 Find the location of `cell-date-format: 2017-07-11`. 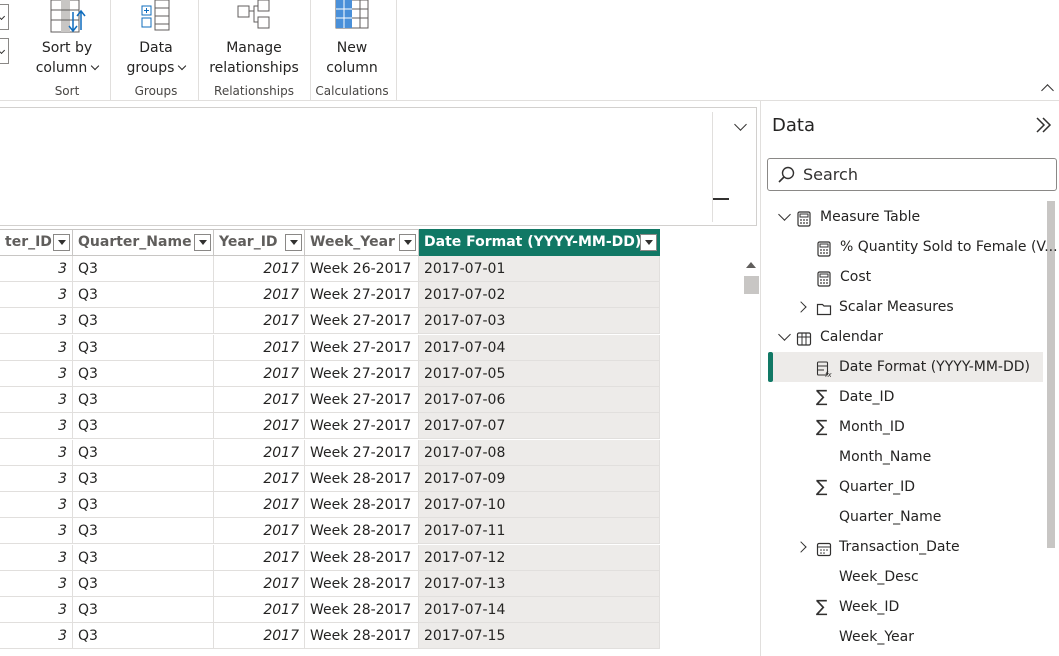

cell-date-format: 2017-07-11 is located at coordinates (539, 531).